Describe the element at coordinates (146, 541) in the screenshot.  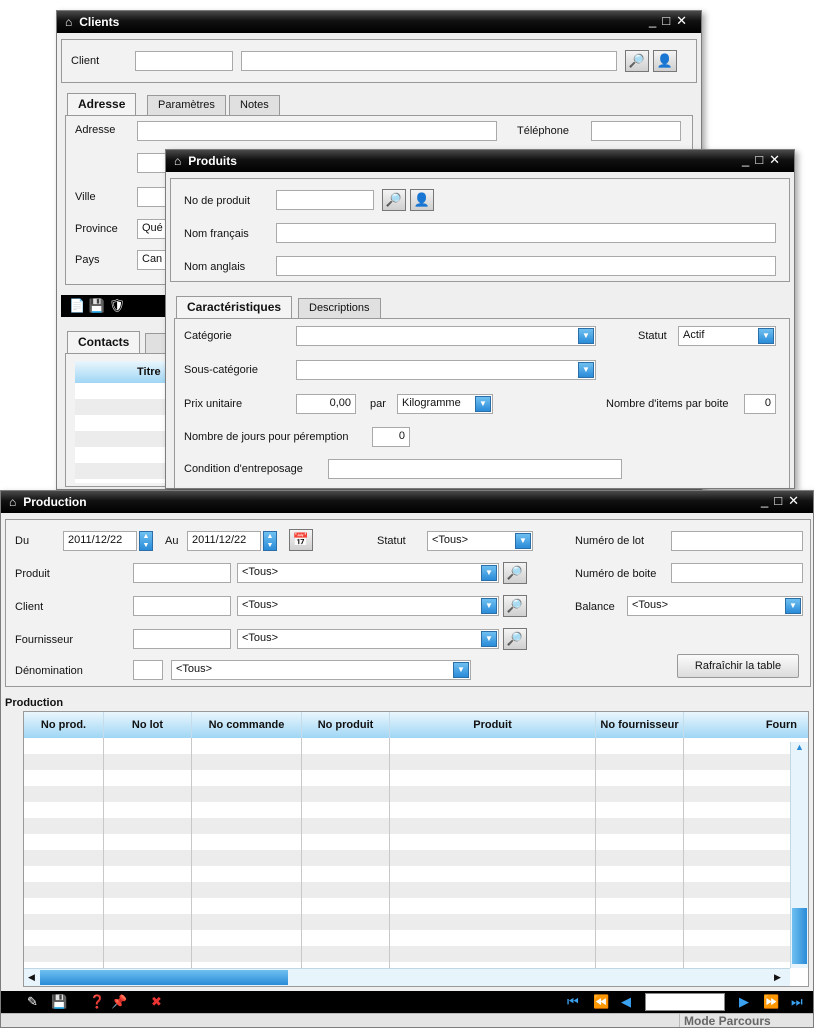
I see `du-spinner: ▲ ▼` at that location.